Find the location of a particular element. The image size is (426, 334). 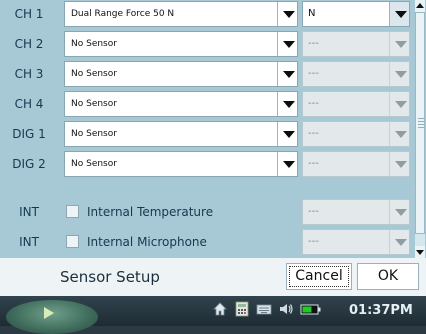

channel-row-dig1: DIG 1 No Sensor --- is located at coordinates (207, 134).